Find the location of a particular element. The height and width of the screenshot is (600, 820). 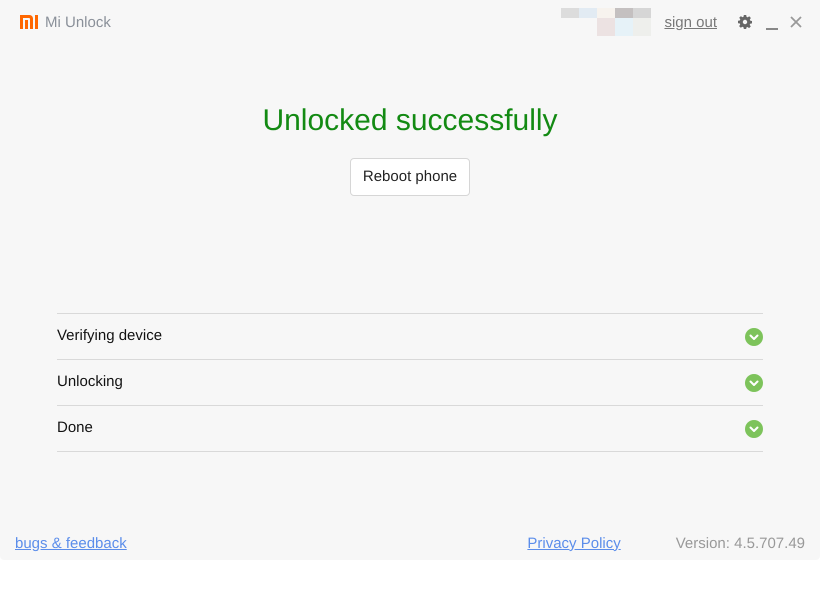

step-label: Done is located at coordinates (75, 428).